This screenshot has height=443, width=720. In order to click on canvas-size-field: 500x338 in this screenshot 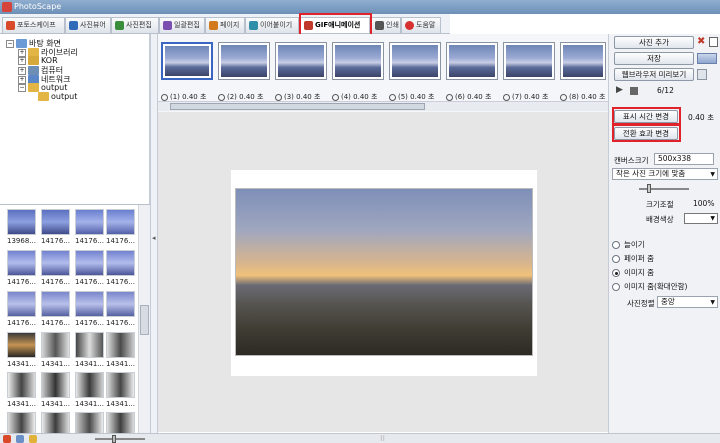, I will do `click(684, 159)`.